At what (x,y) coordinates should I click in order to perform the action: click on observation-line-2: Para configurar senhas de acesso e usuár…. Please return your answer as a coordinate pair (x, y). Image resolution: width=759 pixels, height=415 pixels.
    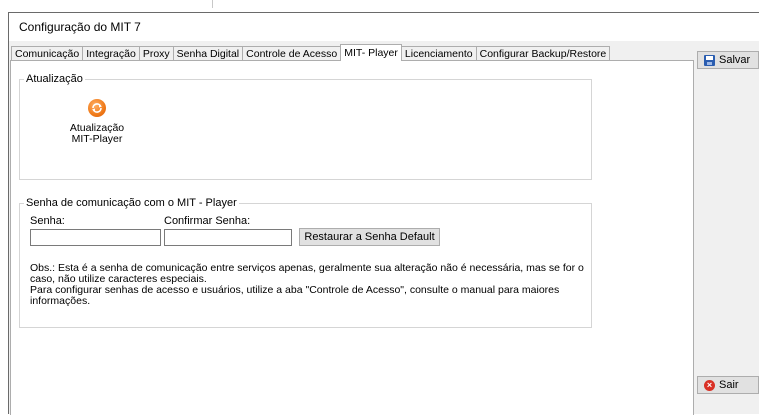
    Looking at the image, I should click on (295, 295).